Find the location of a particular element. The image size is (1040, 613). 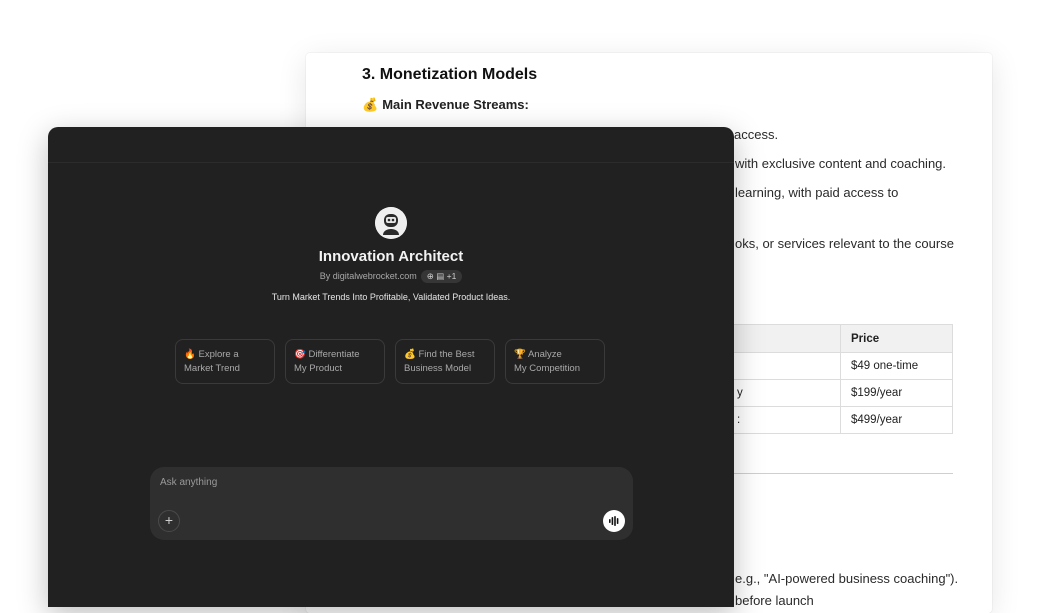

voice-mode-button is located at coordinates (614, 521).